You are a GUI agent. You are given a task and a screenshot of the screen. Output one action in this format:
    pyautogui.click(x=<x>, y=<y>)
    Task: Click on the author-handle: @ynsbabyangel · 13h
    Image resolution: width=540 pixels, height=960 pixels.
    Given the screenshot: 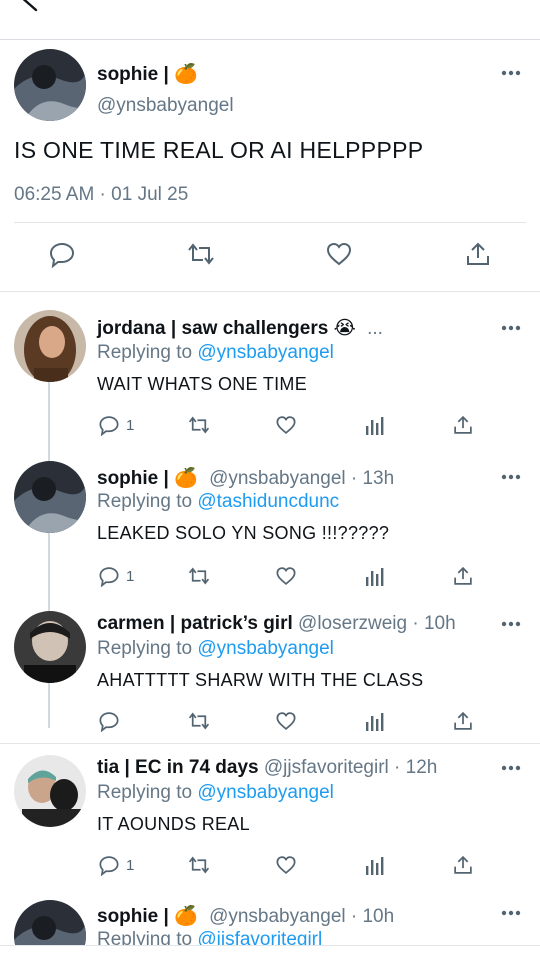 What is the action you would take?
    pyautogui.click(x=301, y=478)
    